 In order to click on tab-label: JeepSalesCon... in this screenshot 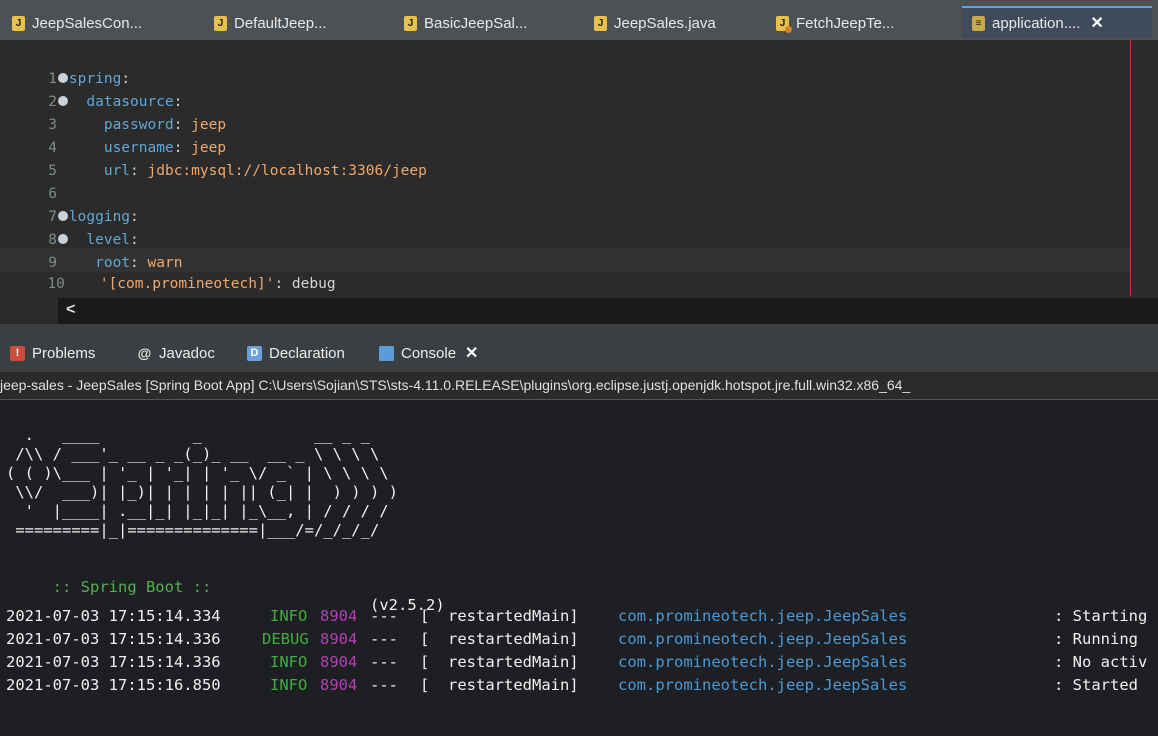, I will do `click(87, 23)`.